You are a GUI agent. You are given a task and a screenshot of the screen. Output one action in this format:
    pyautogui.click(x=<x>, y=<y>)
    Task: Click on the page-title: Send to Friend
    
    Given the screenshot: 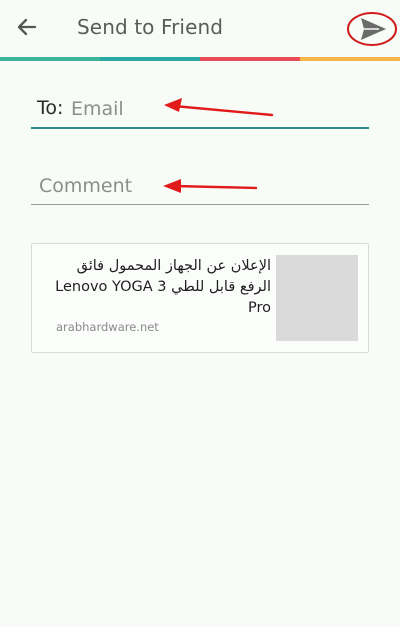 What is the action you would take?
    pyautogui.click(x=150, y=27)
    